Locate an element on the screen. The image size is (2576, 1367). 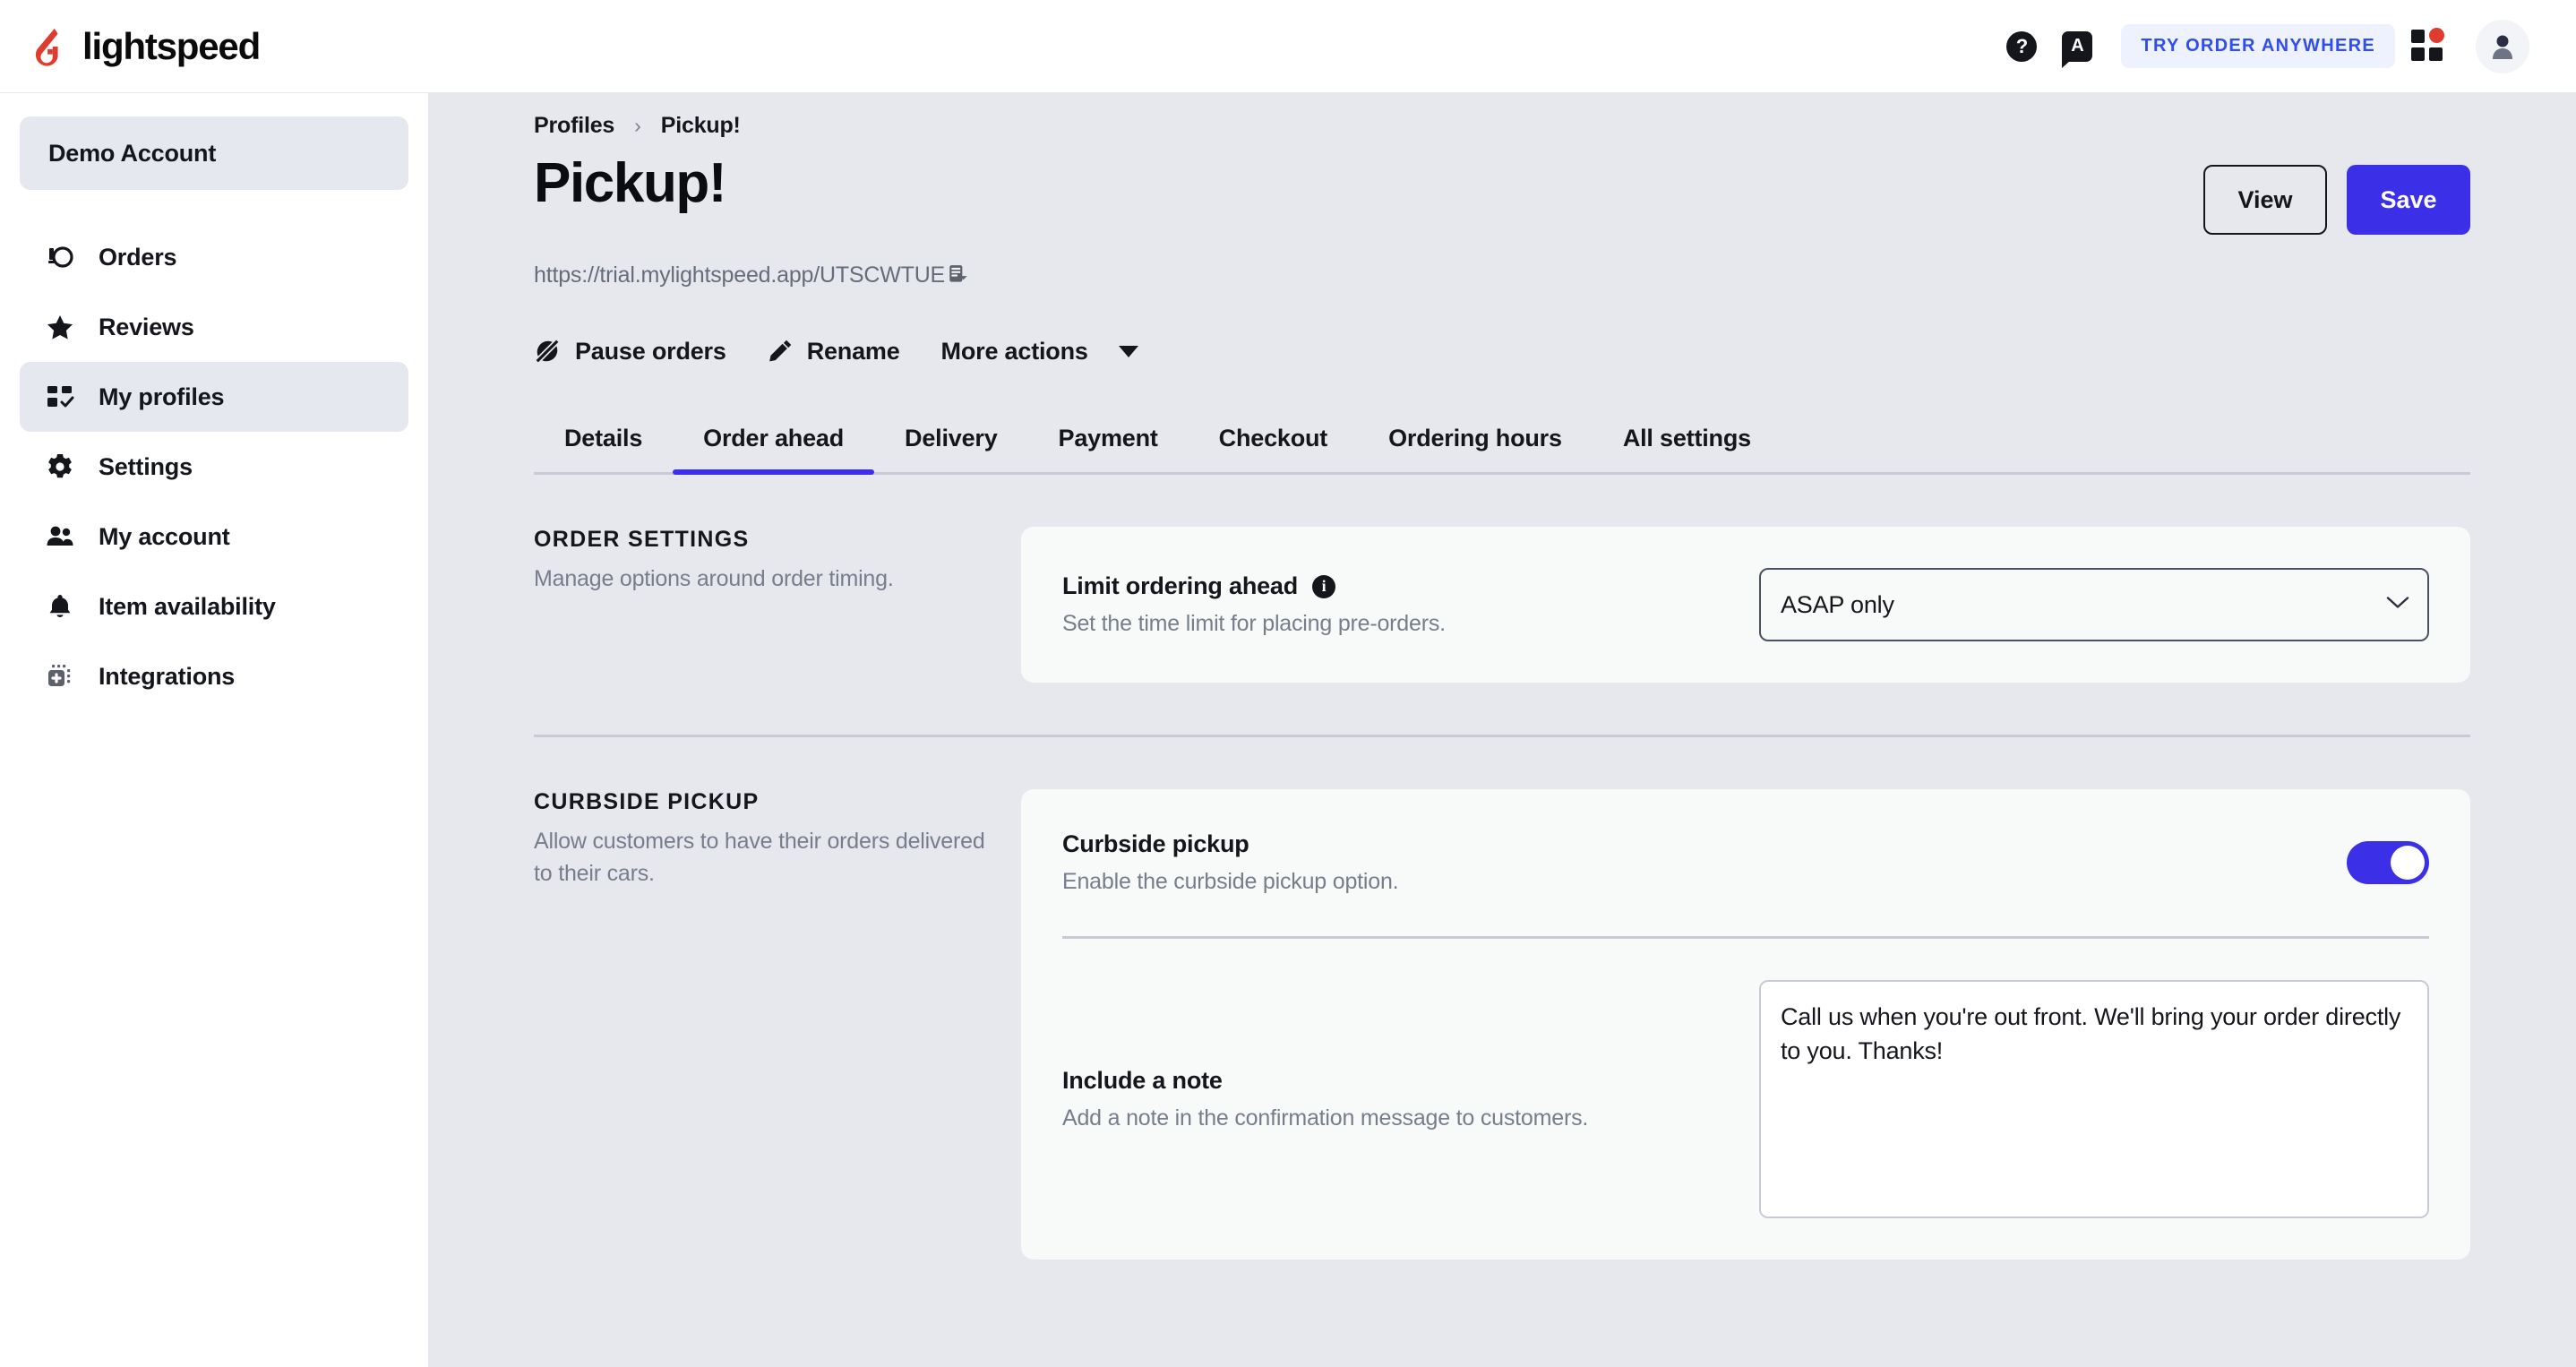
page-title: Pickup! is located at coordinates (630, 183).